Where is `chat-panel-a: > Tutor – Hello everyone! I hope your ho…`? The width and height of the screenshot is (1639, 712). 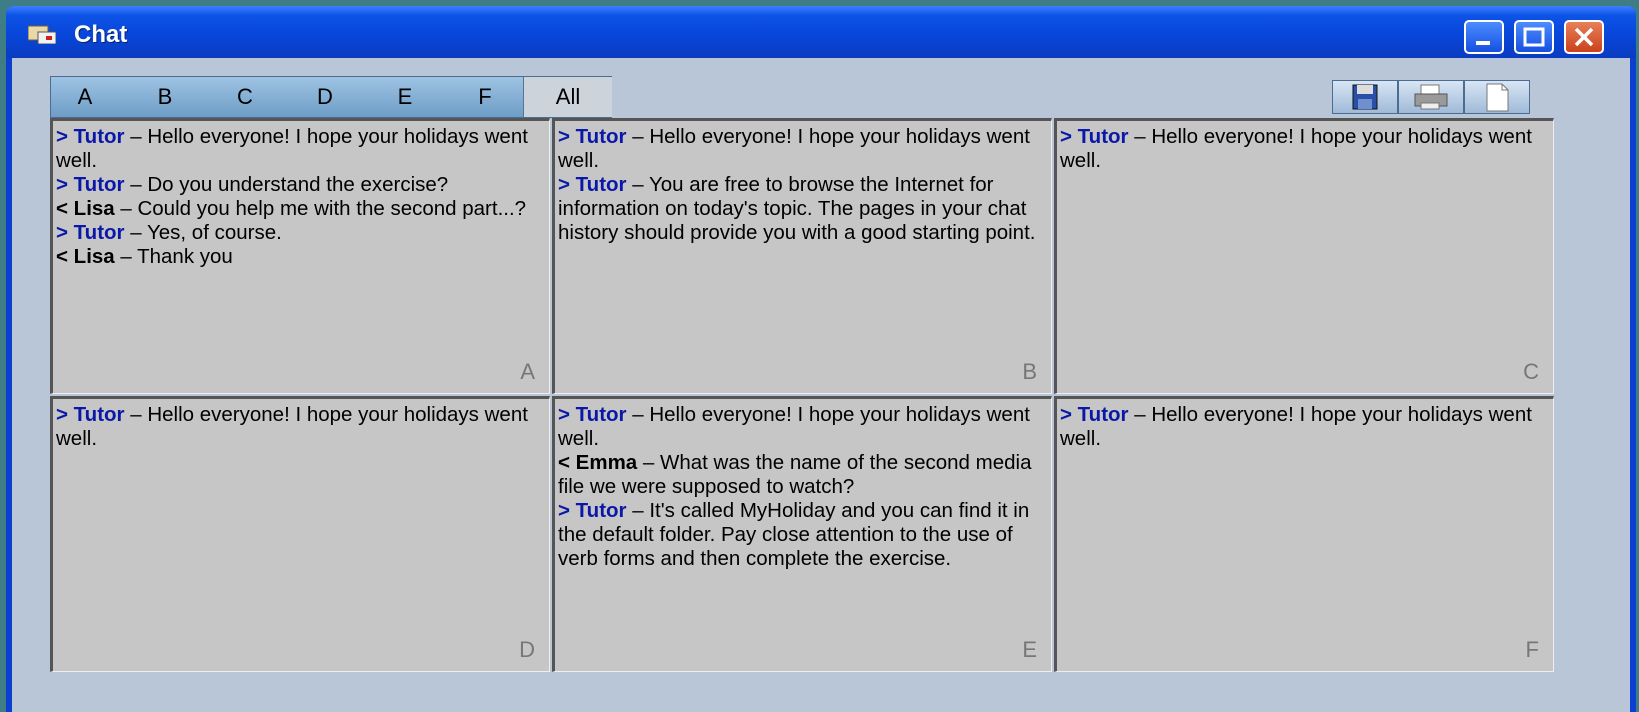 chat-panel-a: > Tutor – Hello everyone! I hope your ho… is located at coordinates (300, 256).